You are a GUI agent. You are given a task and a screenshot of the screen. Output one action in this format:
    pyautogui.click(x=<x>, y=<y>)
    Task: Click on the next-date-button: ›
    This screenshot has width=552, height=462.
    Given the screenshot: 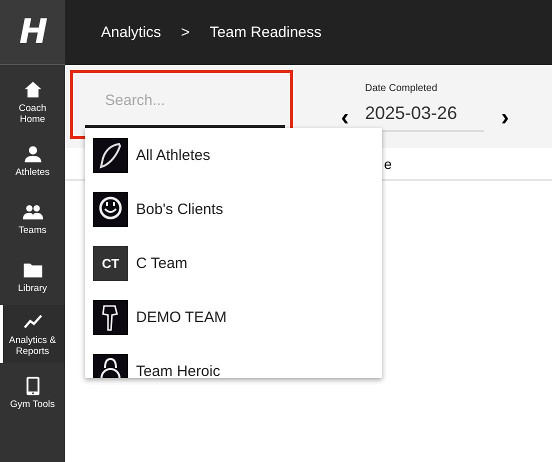 What is the action you would take?
    pyautogui.click(x=505, y=118)
    